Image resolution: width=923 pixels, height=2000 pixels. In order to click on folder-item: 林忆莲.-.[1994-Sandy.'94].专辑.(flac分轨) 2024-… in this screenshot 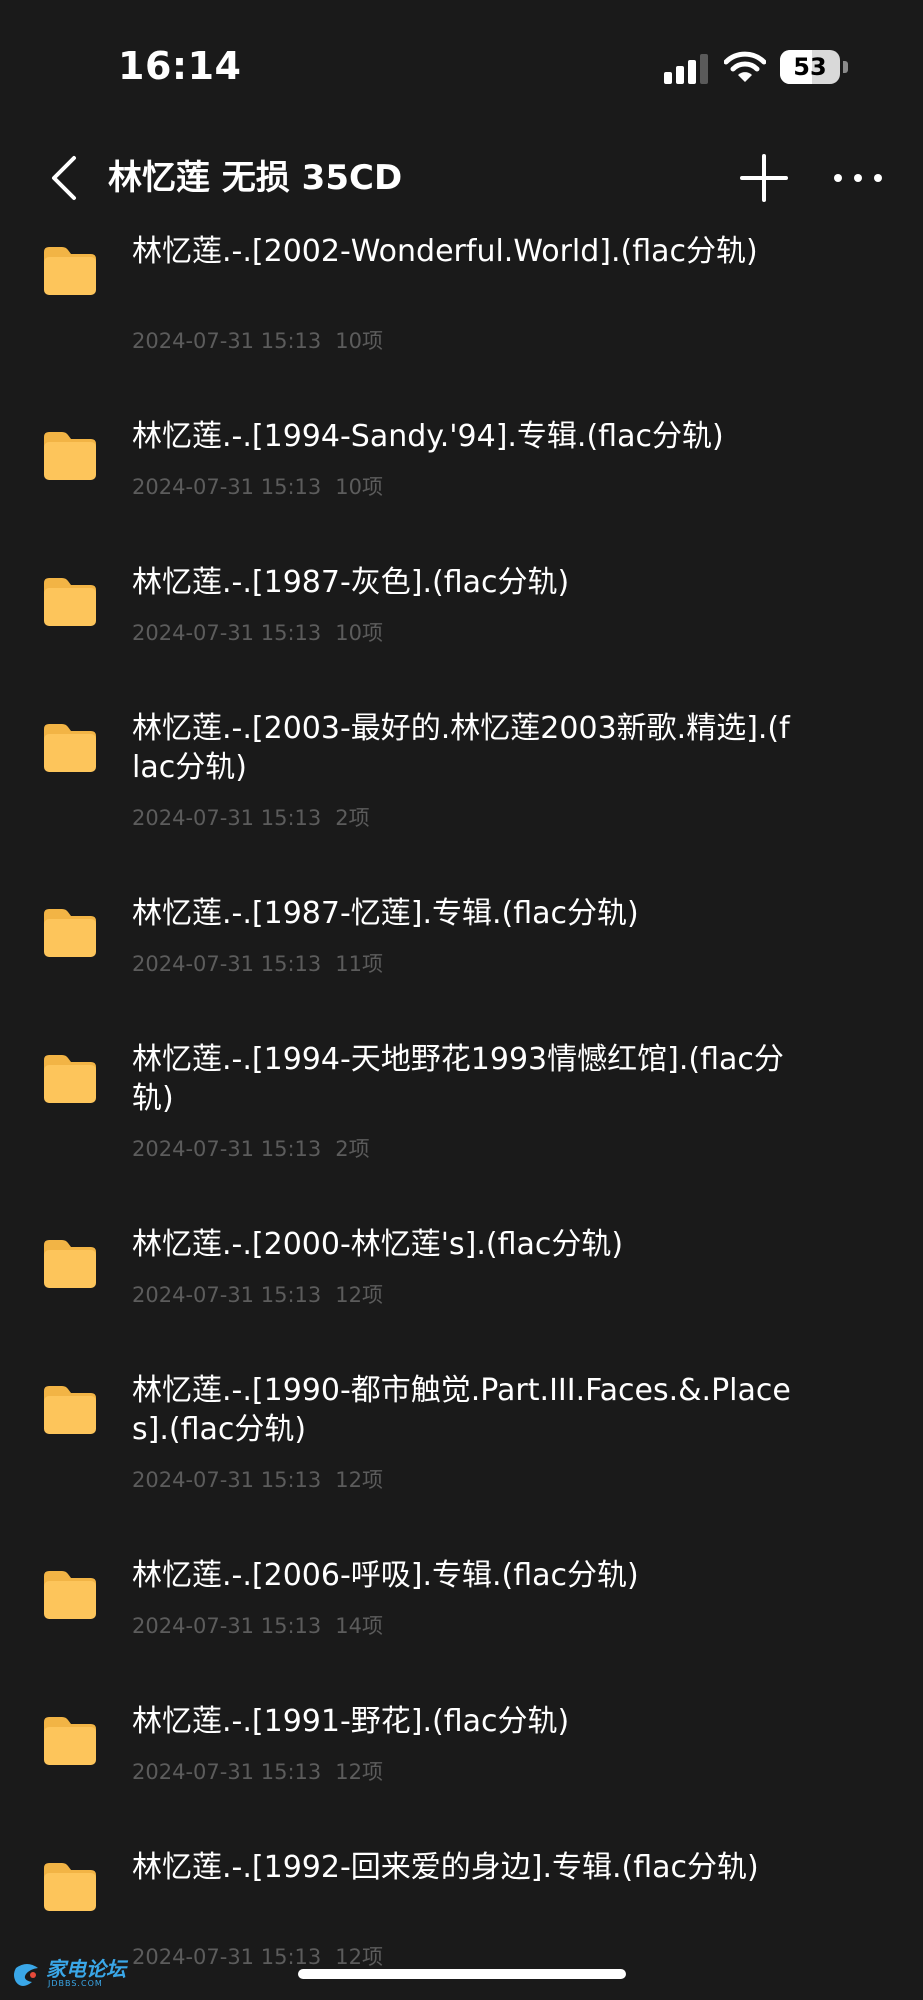, I will do `click(461, 474)`.